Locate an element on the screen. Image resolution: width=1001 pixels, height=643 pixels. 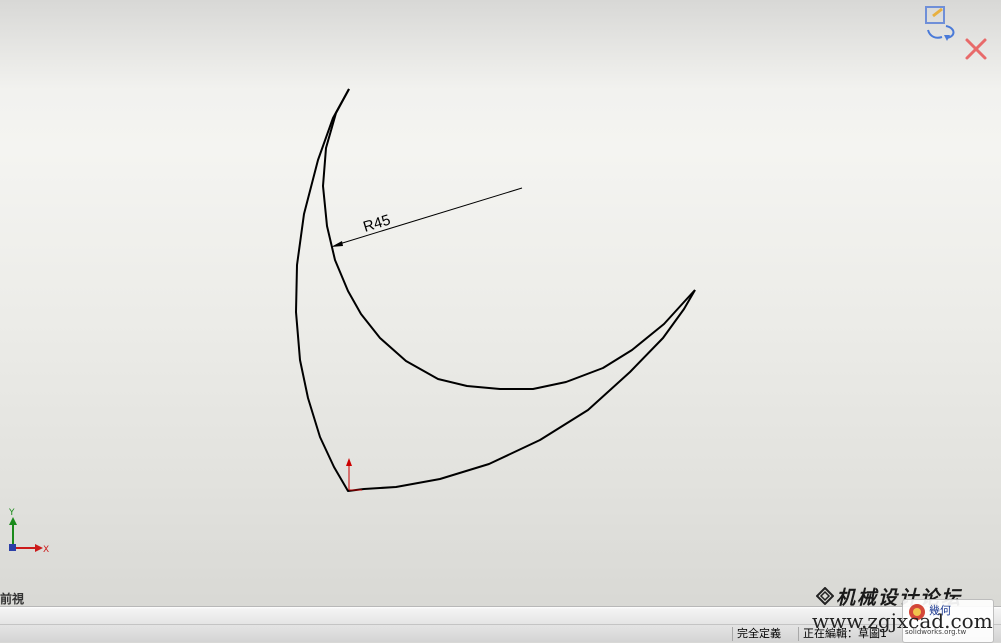
dimension-r45-label: R45 is located at coordinates (376, 224).